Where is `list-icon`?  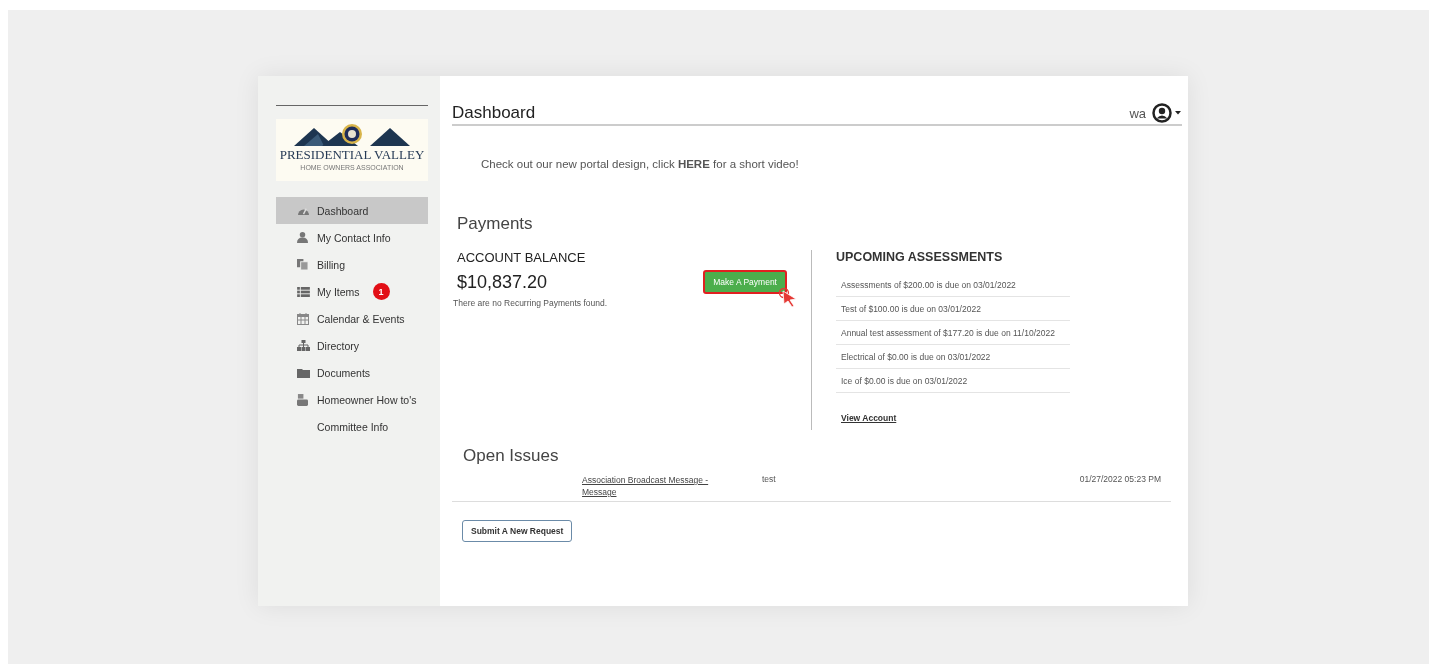 list-icon is located at coordinates (303, 291).